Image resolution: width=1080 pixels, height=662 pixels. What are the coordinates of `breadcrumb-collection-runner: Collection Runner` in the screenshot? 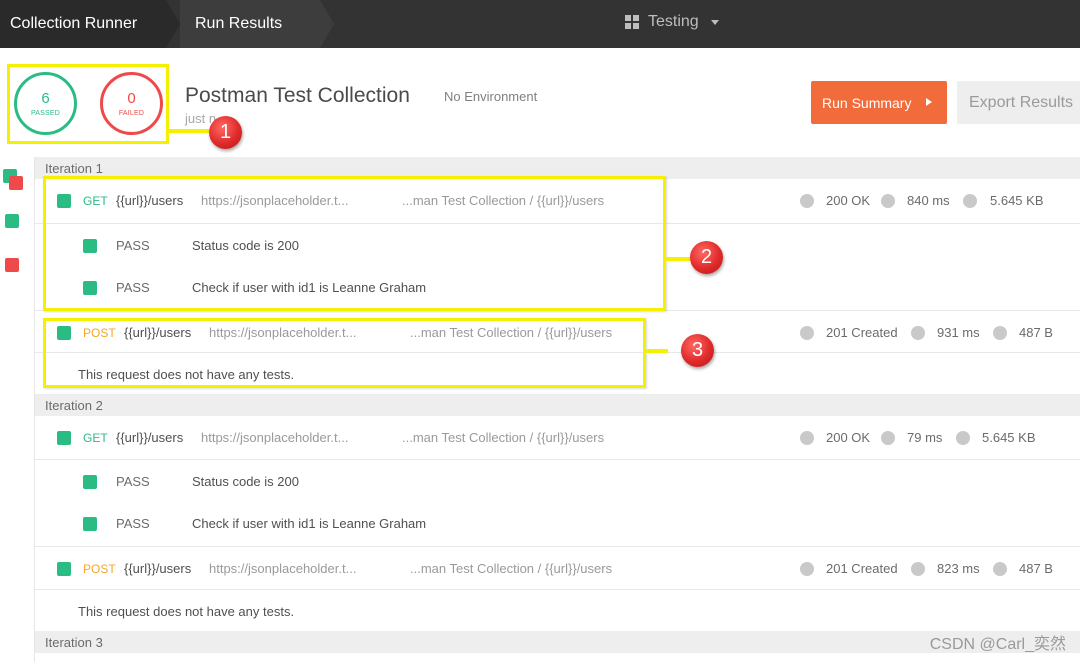 It's located at (83, 24).